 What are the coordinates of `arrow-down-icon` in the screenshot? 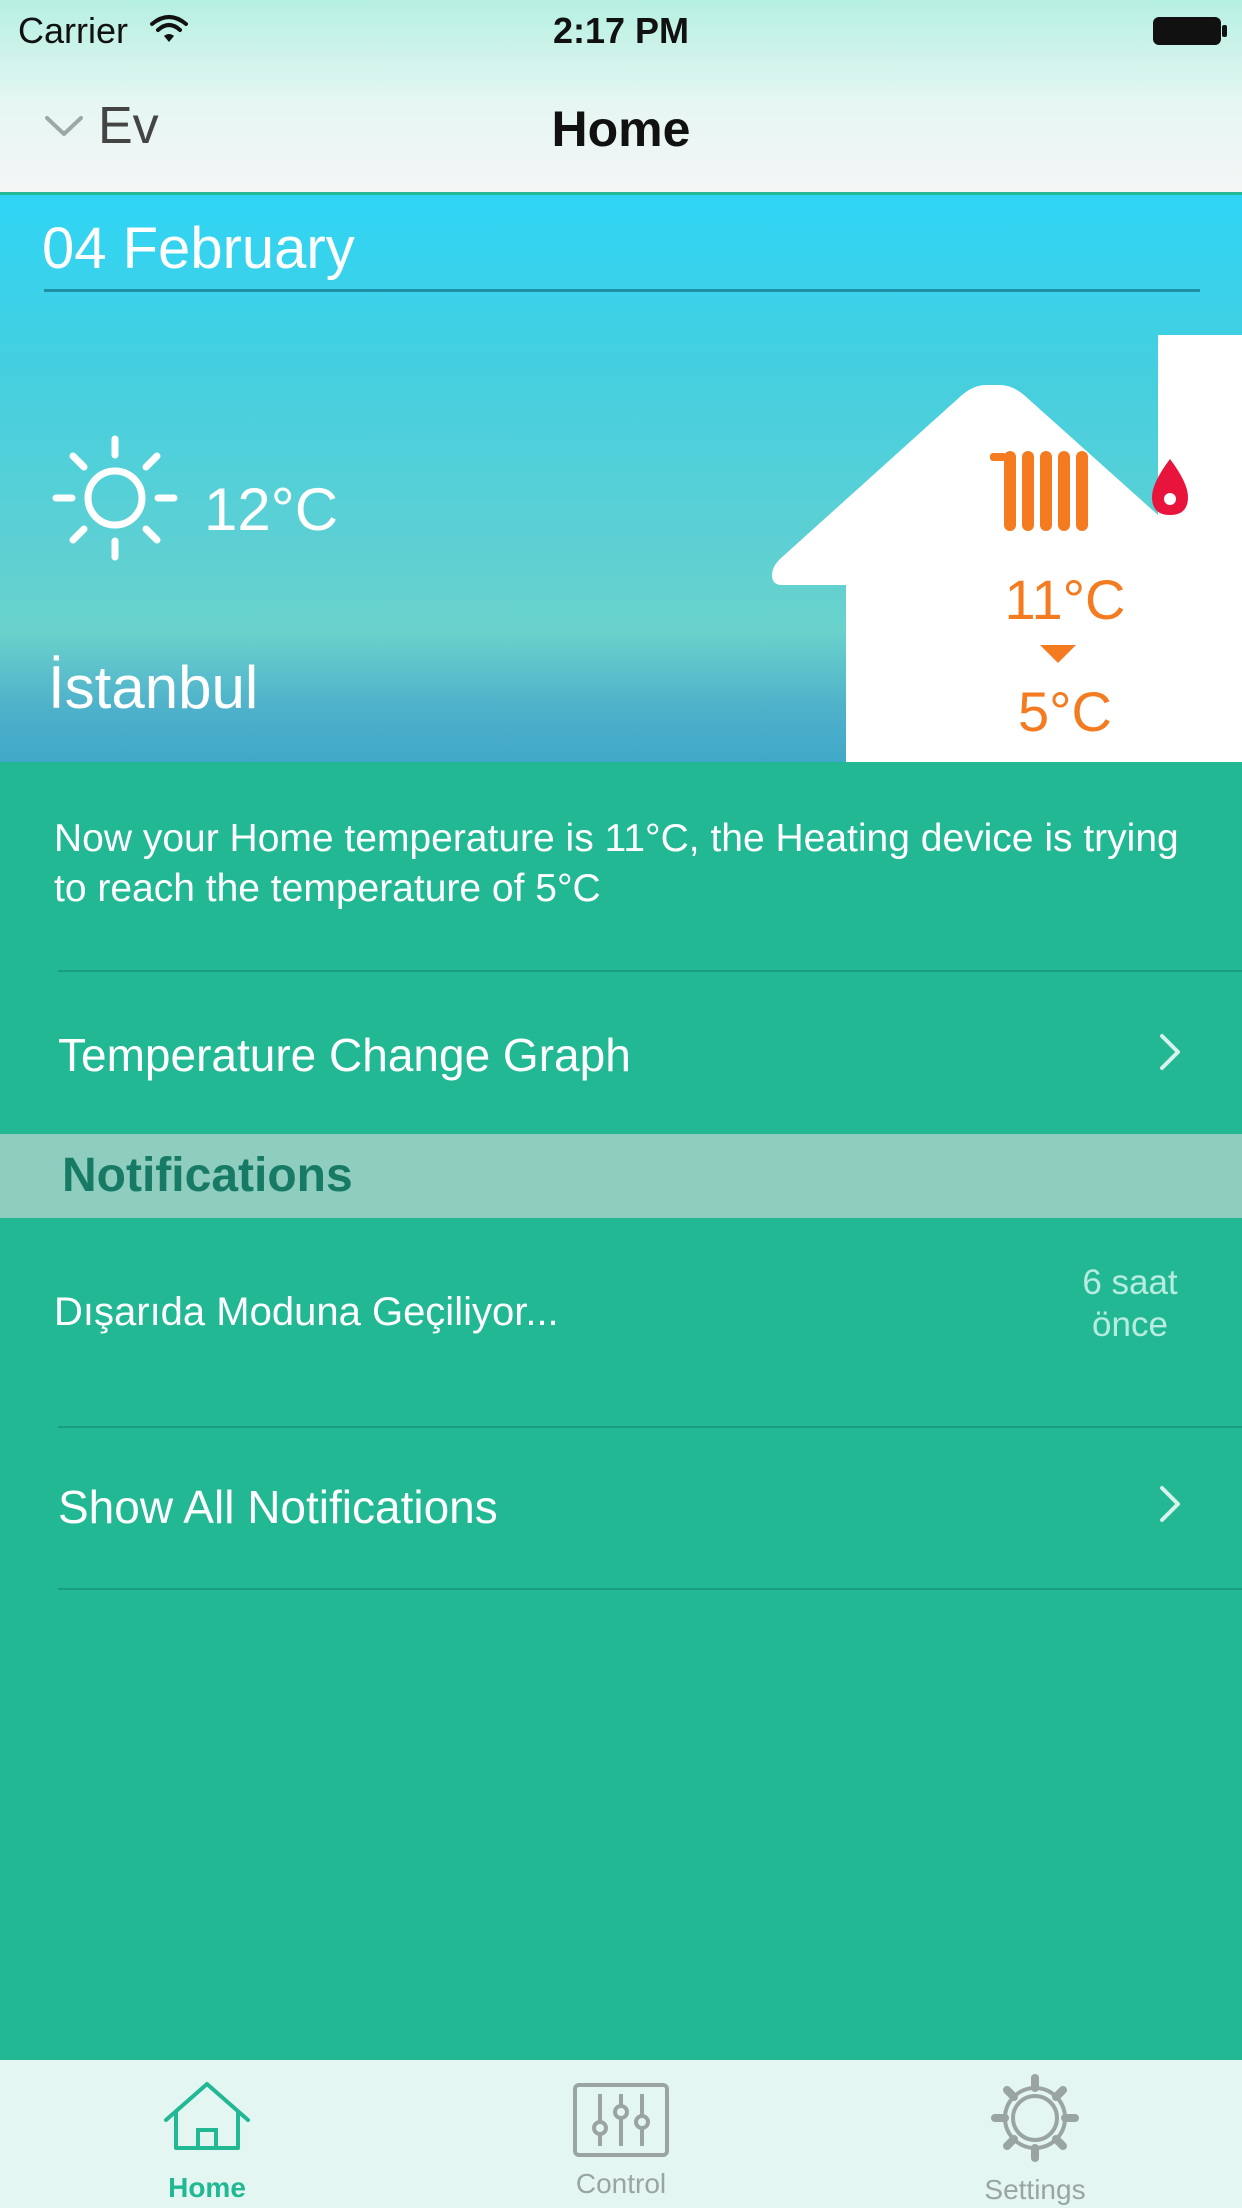 It's located at (1058, 654).